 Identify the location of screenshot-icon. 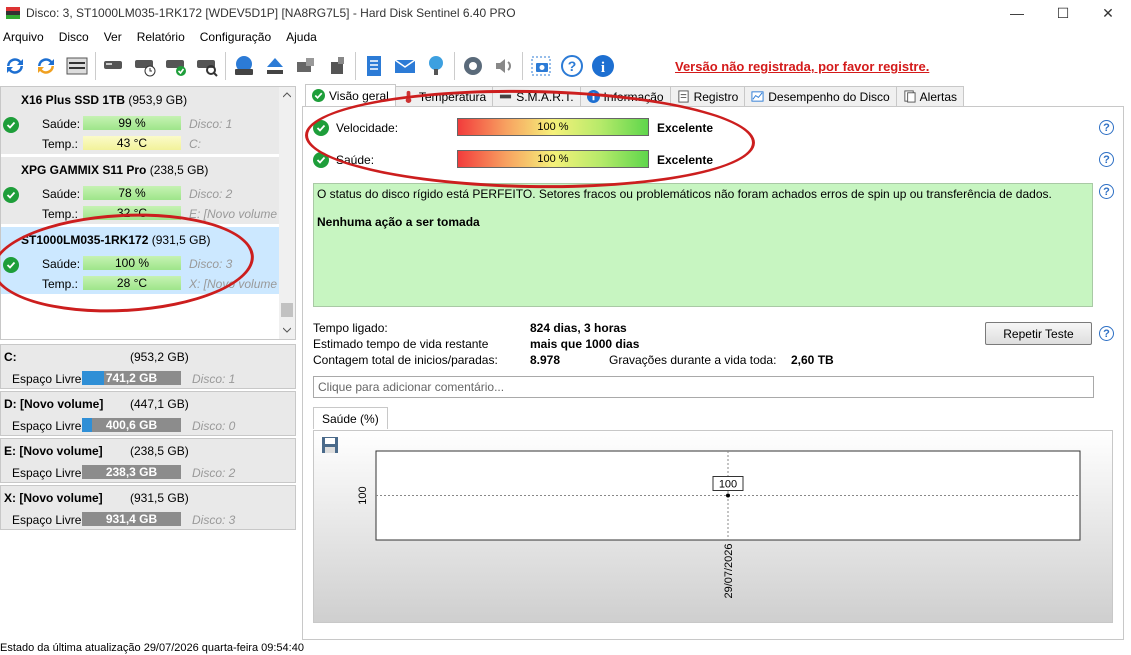
(541, 66).